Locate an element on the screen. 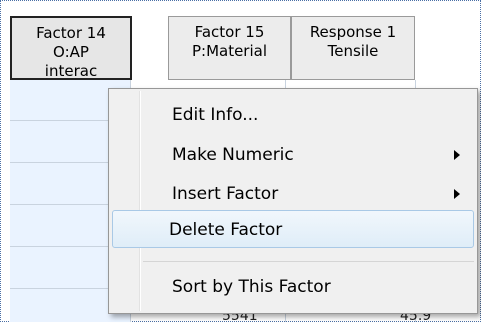  column-title: Factor 14 is located at coordinates (71, 33).